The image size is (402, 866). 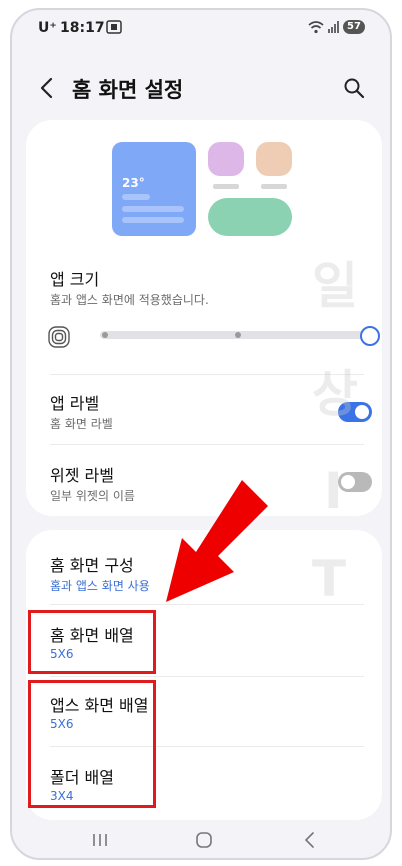 What do you see at coordinates (75, 279) in the screenshot?
I see `app-size-title: 앱 크기` at bounding box center [75, 279].